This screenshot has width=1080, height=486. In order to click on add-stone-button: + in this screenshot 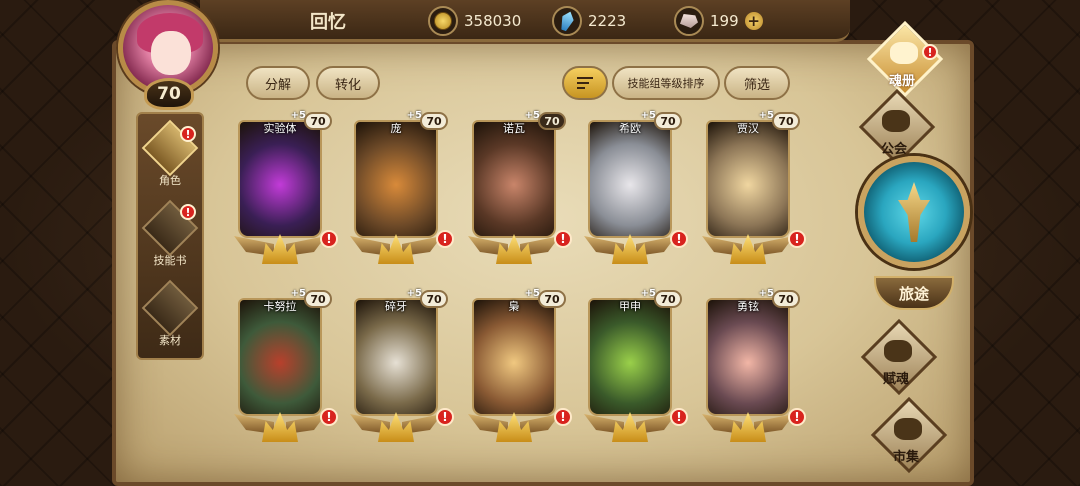, I will do `click(753, 21)`.